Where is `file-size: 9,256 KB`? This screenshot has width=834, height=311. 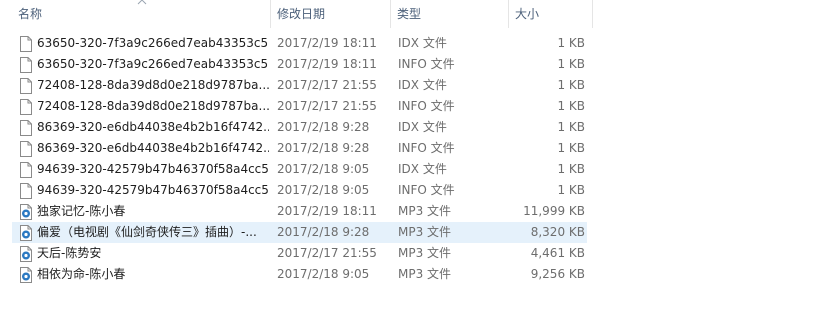
file-size: 9,256 KB is located at coordinates (557, 274).